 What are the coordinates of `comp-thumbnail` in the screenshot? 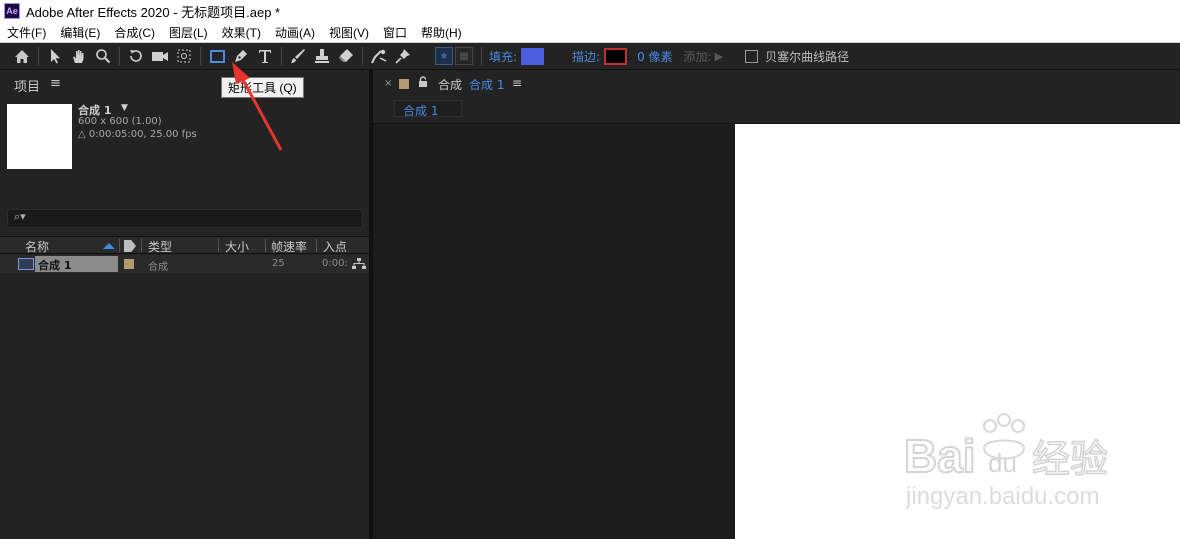 It's located at (39, 136).